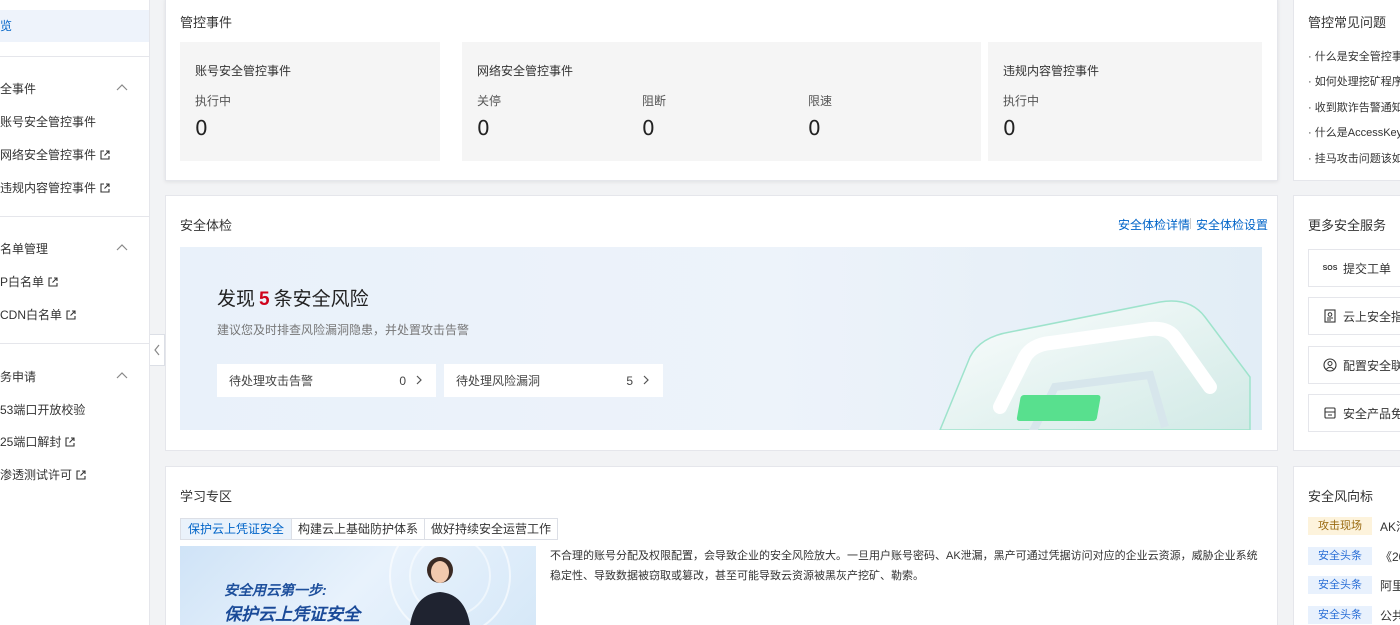 This screenshot has width=1400, height=625. I want to click on faq-item: · 收到欺诈告警通知, so click(1354, 107).